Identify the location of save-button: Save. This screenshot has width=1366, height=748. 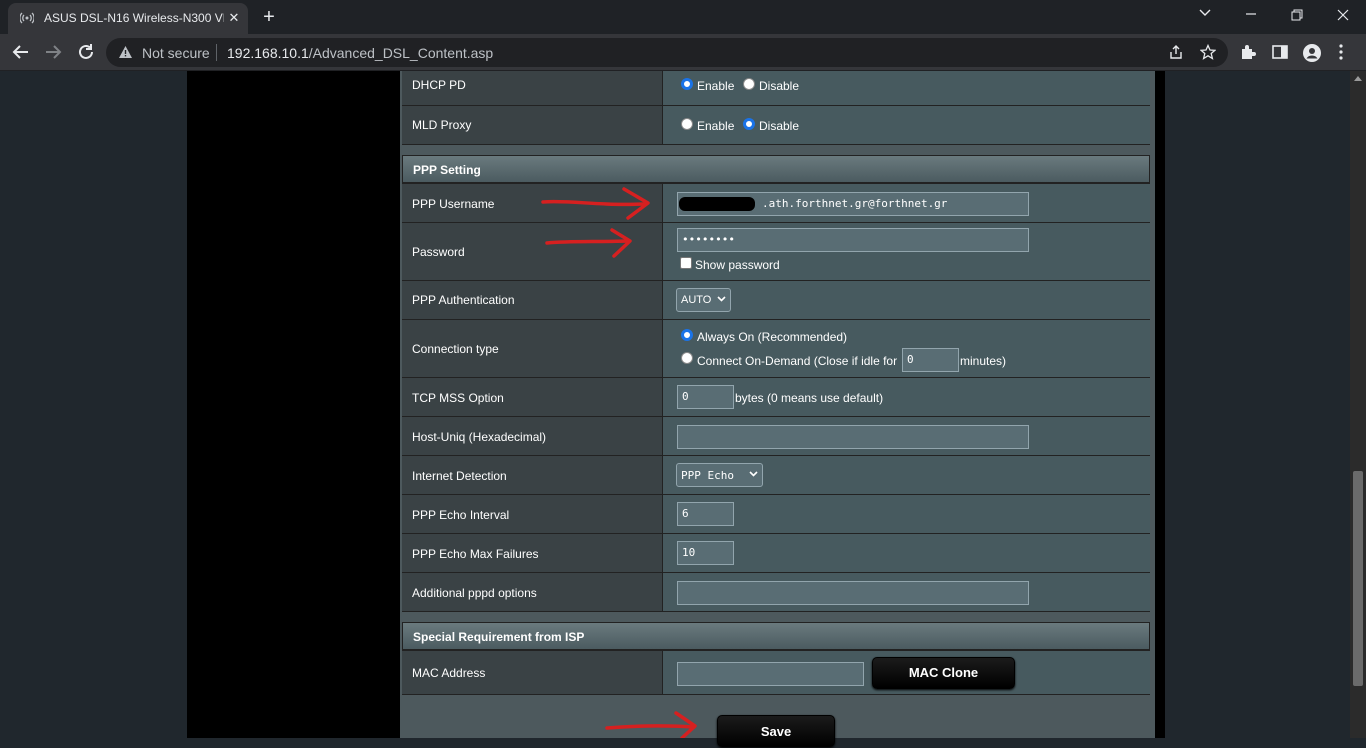
(776, 731).